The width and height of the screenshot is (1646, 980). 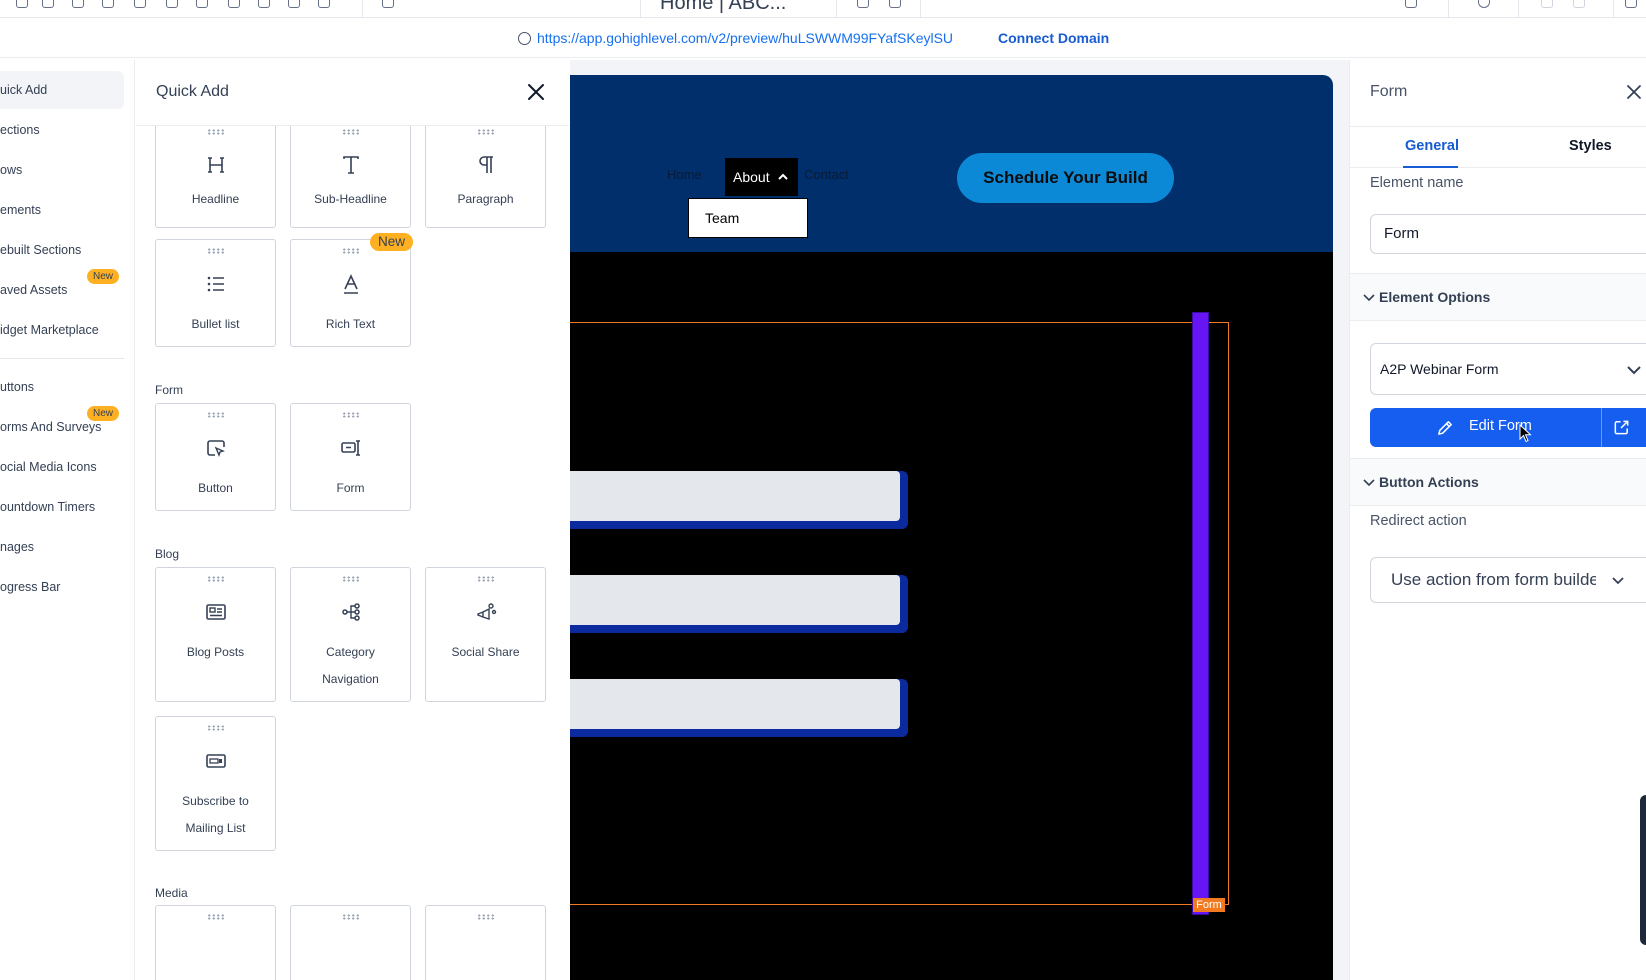 What do you see at coordinates (1065, 178) in the screenshot?
I see `schedule-build-button: Schedule Your Build` at bounding box center [1065, 178].